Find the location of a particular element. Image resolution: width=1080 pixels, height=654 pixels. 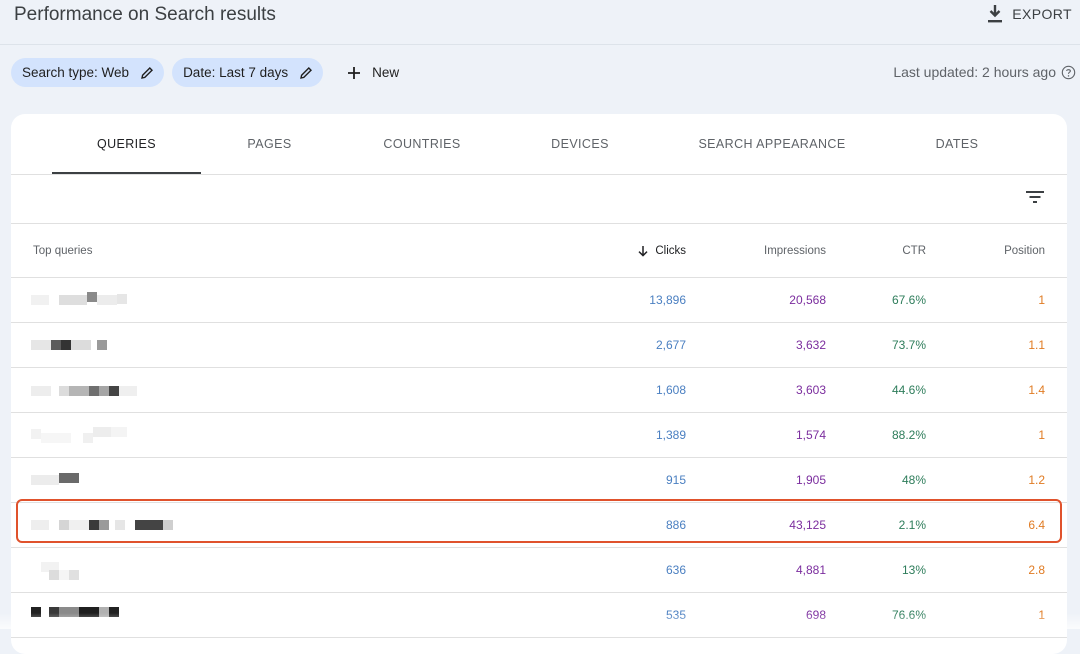

impressions-value: 3,603 is located at coordinates (810, 390).